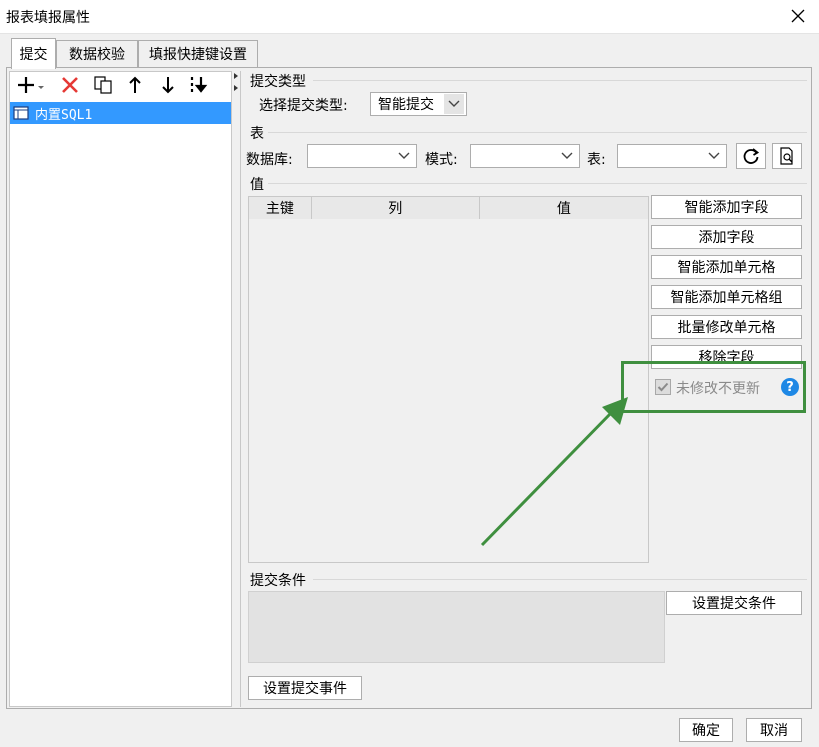 The width and height of the screenshot is (819, 747). Describe the element at coordinates (240, 389) in the screenshot. I see `panel-divider` at that location.